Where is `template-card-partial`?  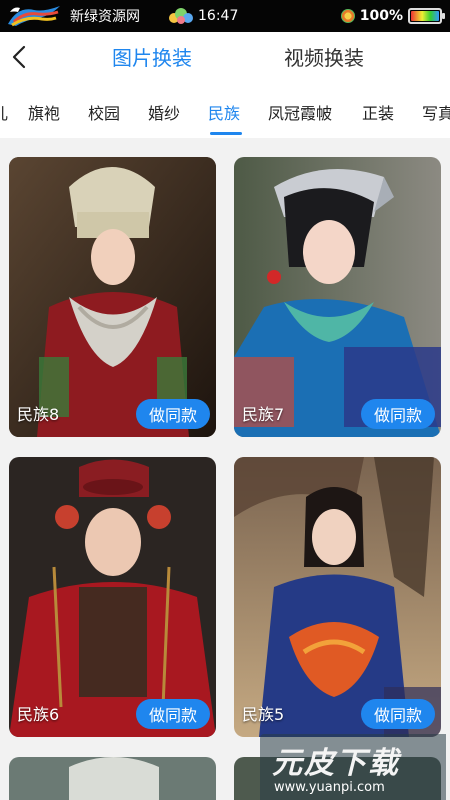
template-card-partial is located at coordinates (112, 778).